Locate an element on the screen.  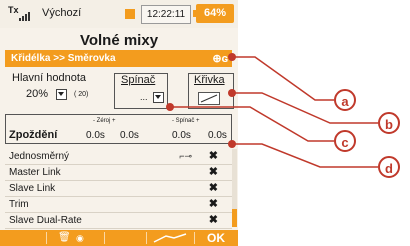
callout-c: c is located at coordinates (345, 141).